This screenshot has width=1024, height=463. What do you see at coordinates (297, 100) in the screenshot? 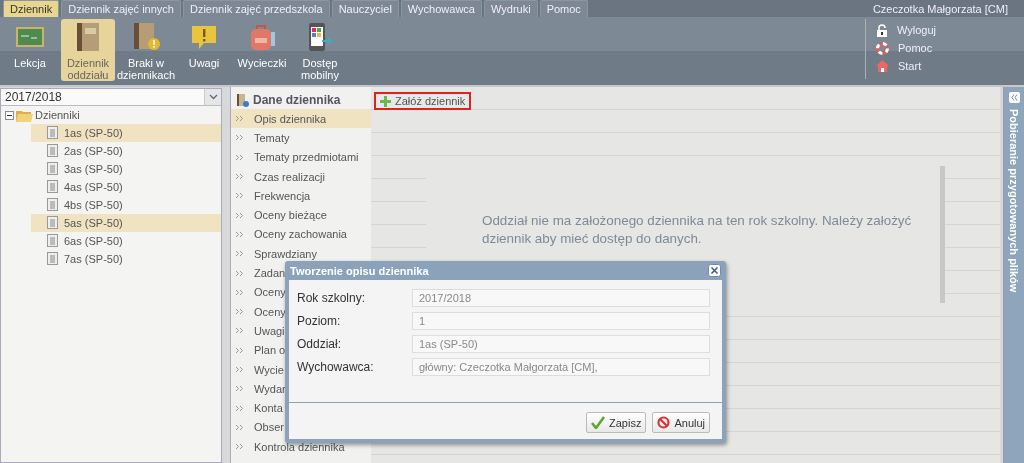
I see `panel-title: Dane dziennika` at bounding box center [297, 100].